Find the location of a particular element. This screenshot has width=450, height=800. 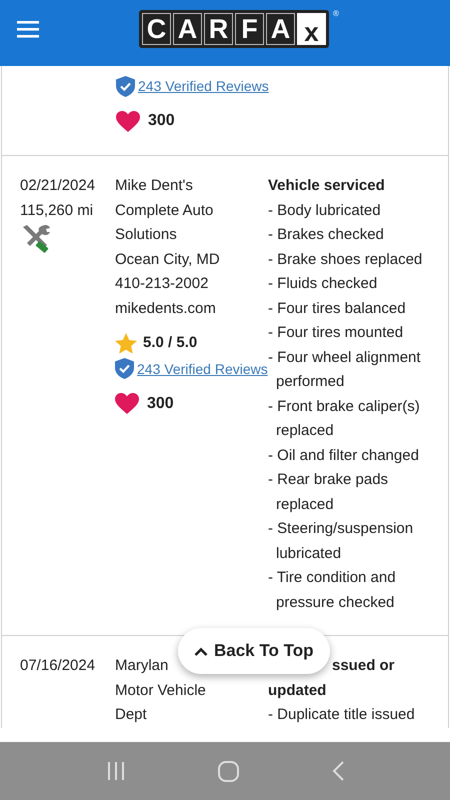

recent-apps-icon is located at coordinates (116, 771).